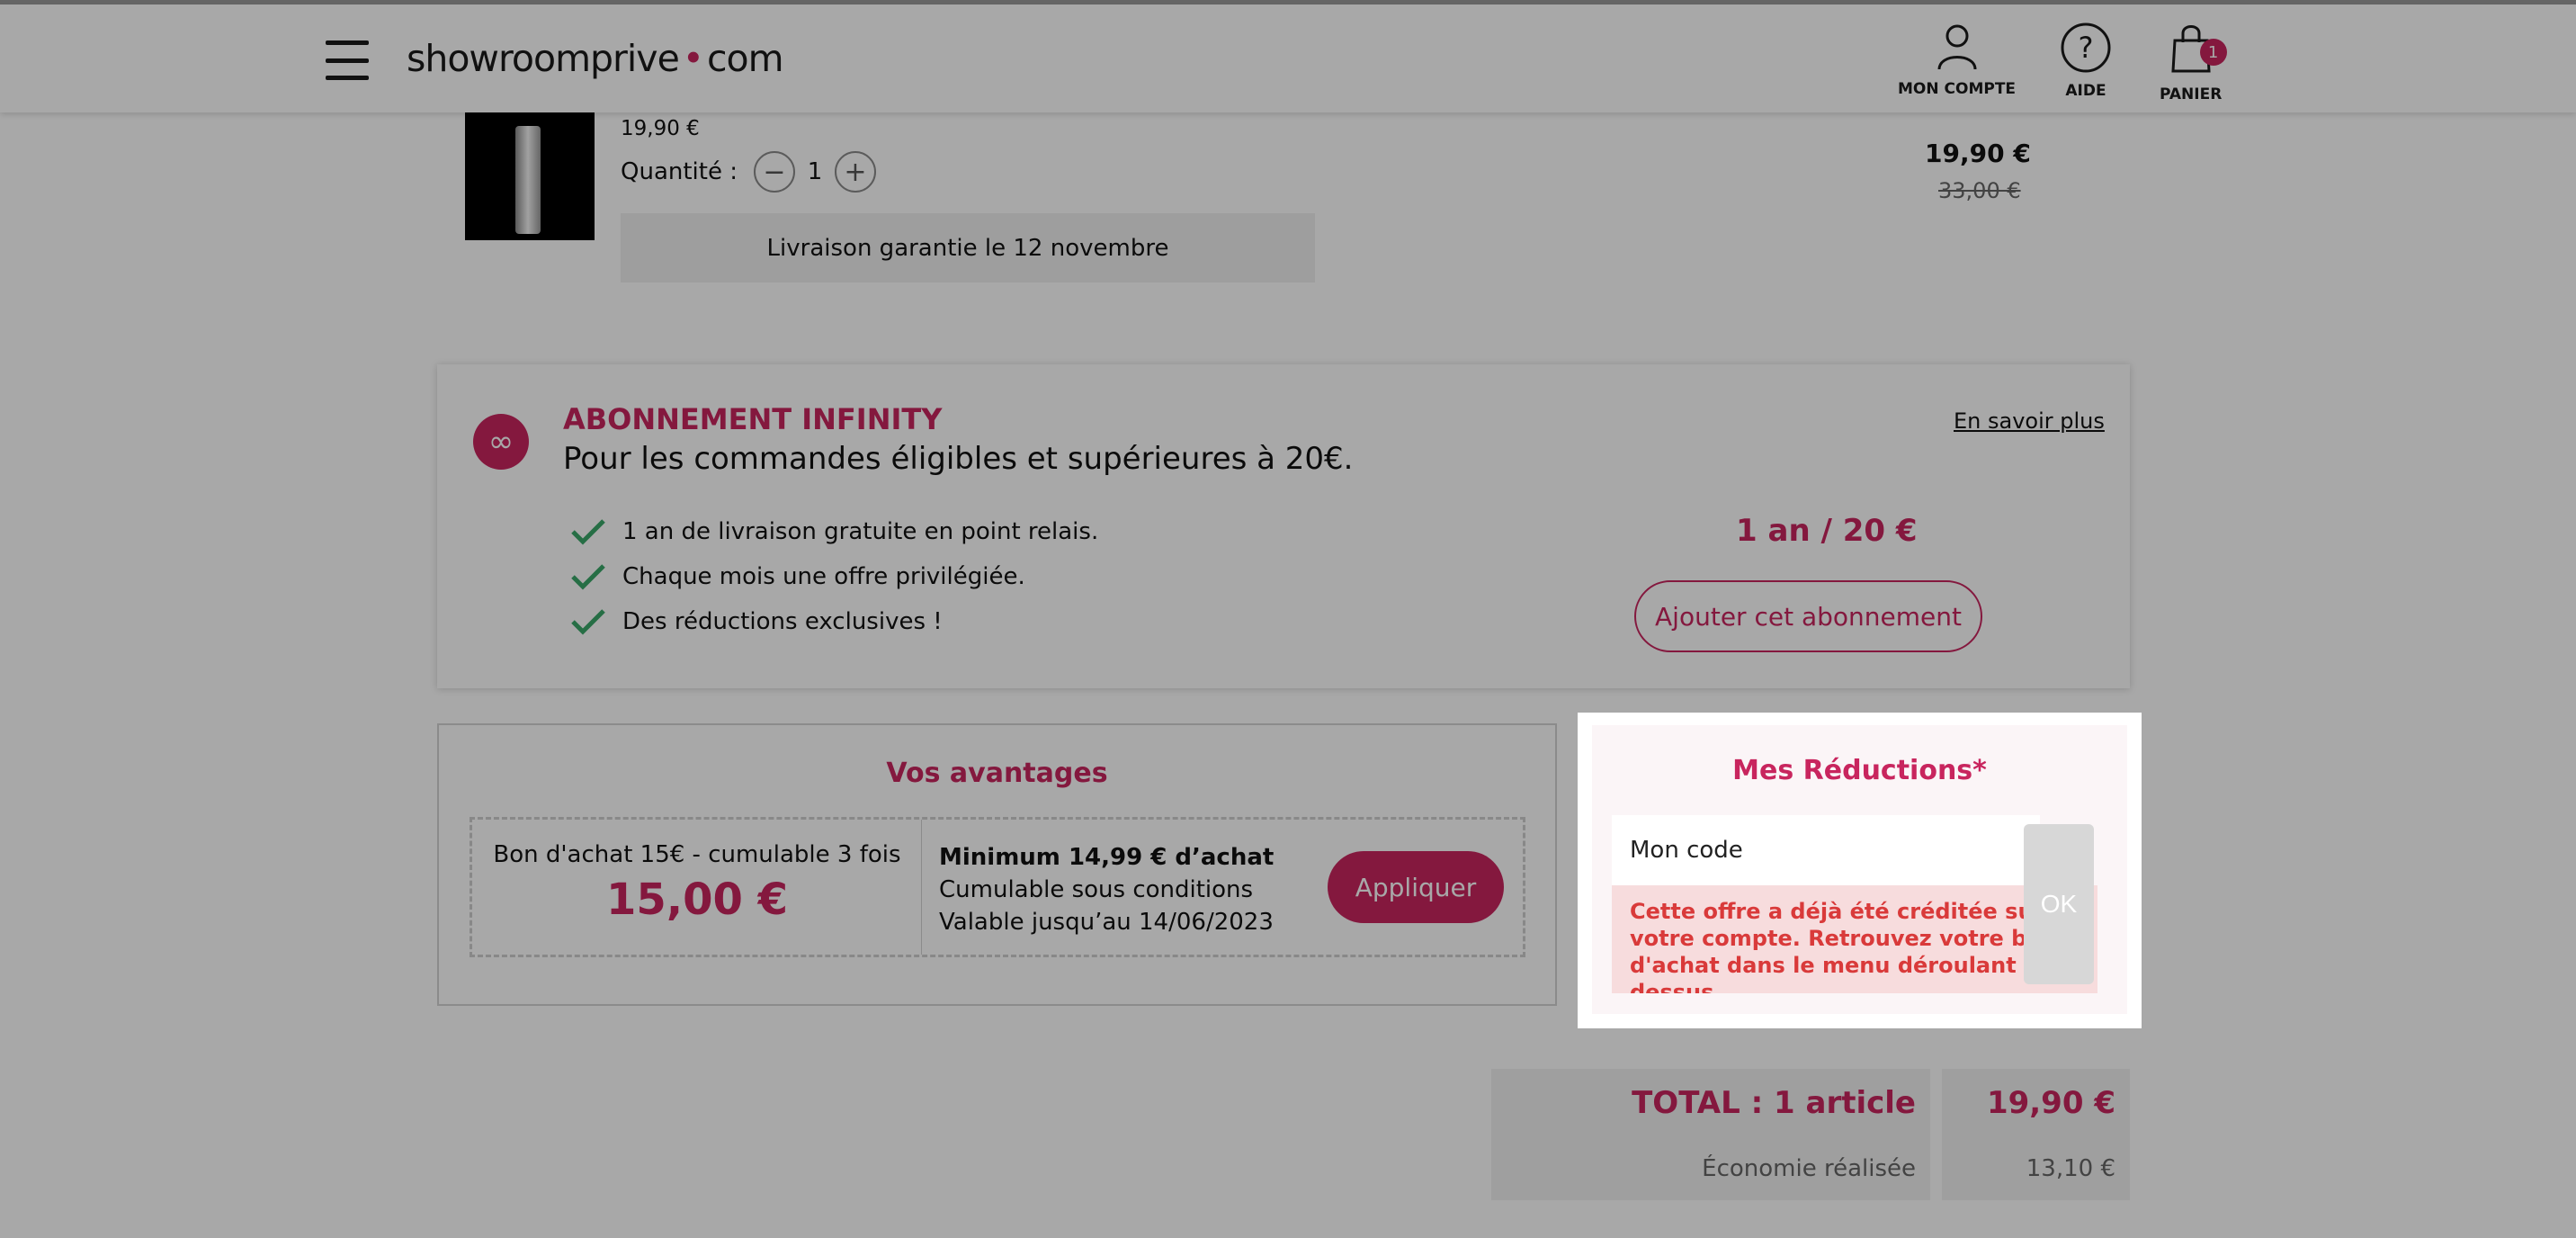 The height and width of the screenshot is (1238, 2576). Describe the element at coordinates (1826, 850) in the screenshot. I see `promo-code-input` at that location.